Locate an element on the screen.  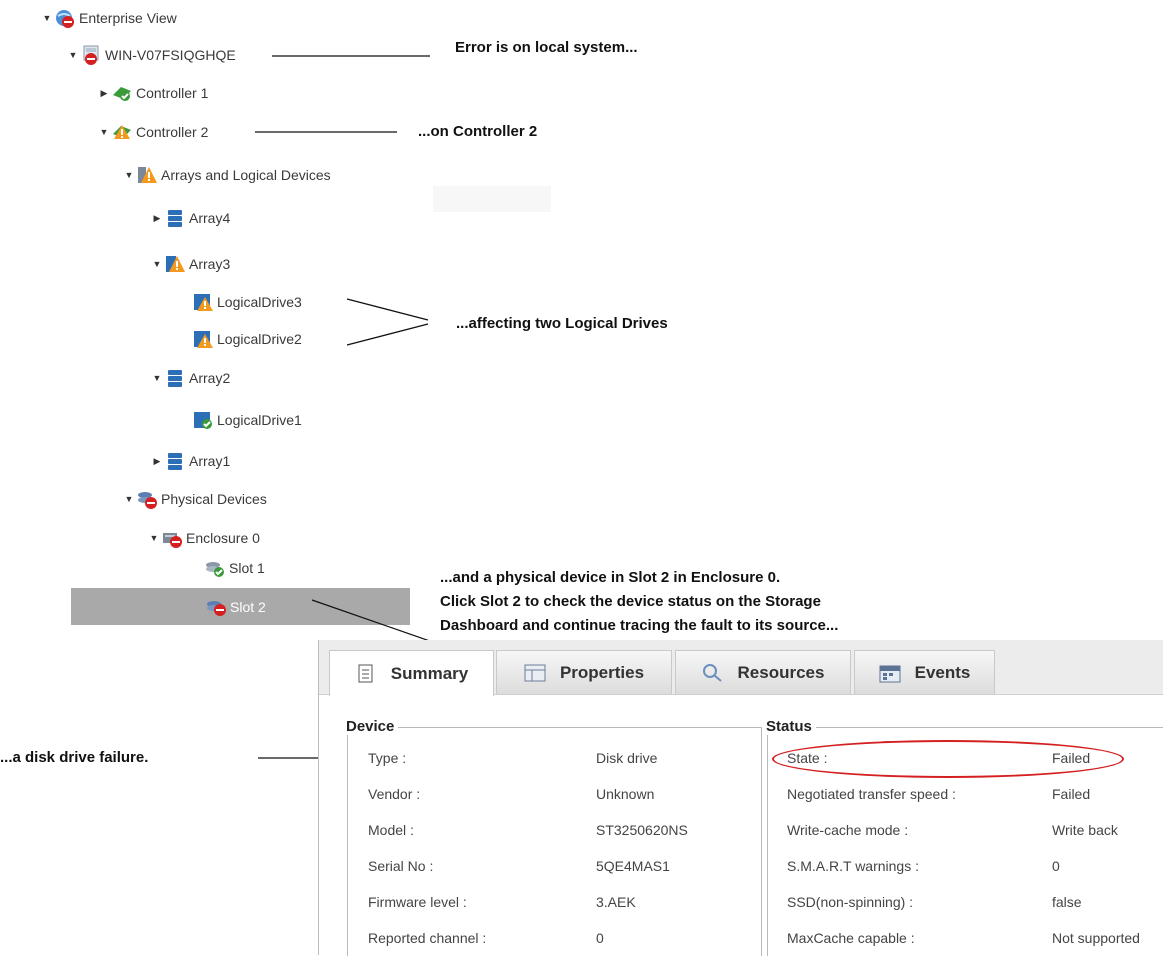
device-firmware-value: 3.AEK is located at coordinates (616, 902).